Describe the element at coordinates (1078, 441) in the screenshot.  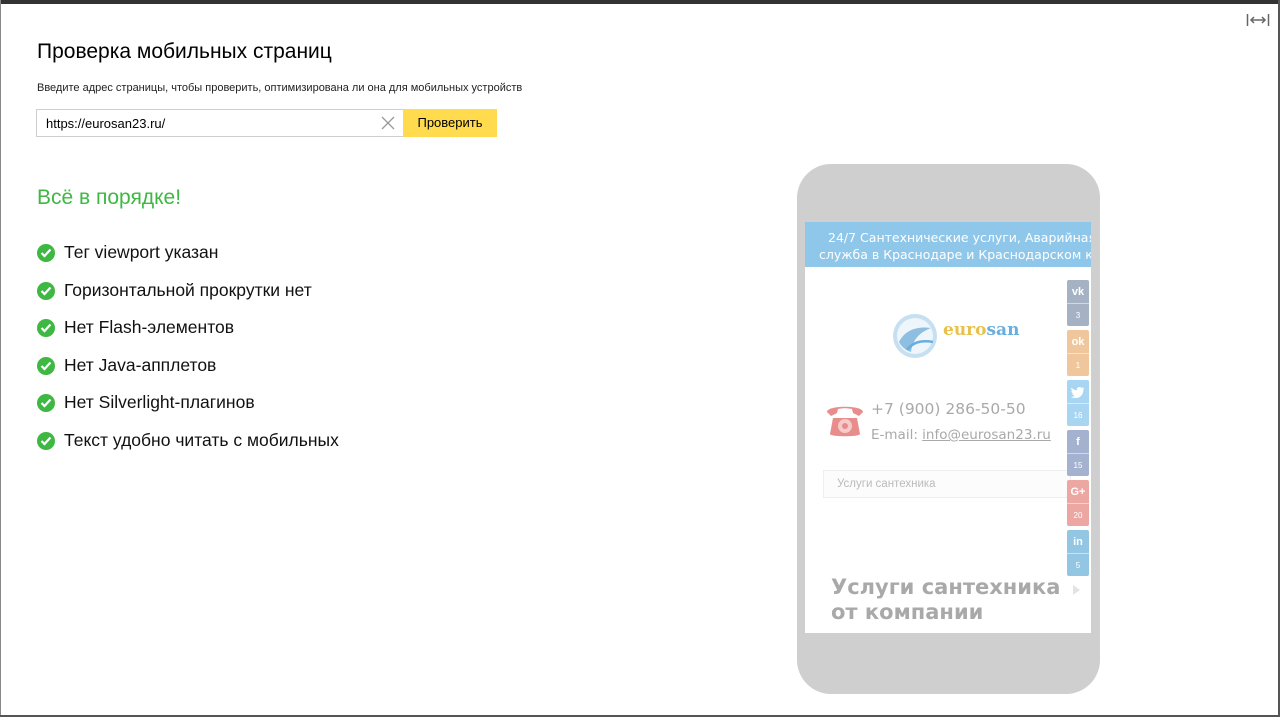
I see `facebook-icon: f` at that location.